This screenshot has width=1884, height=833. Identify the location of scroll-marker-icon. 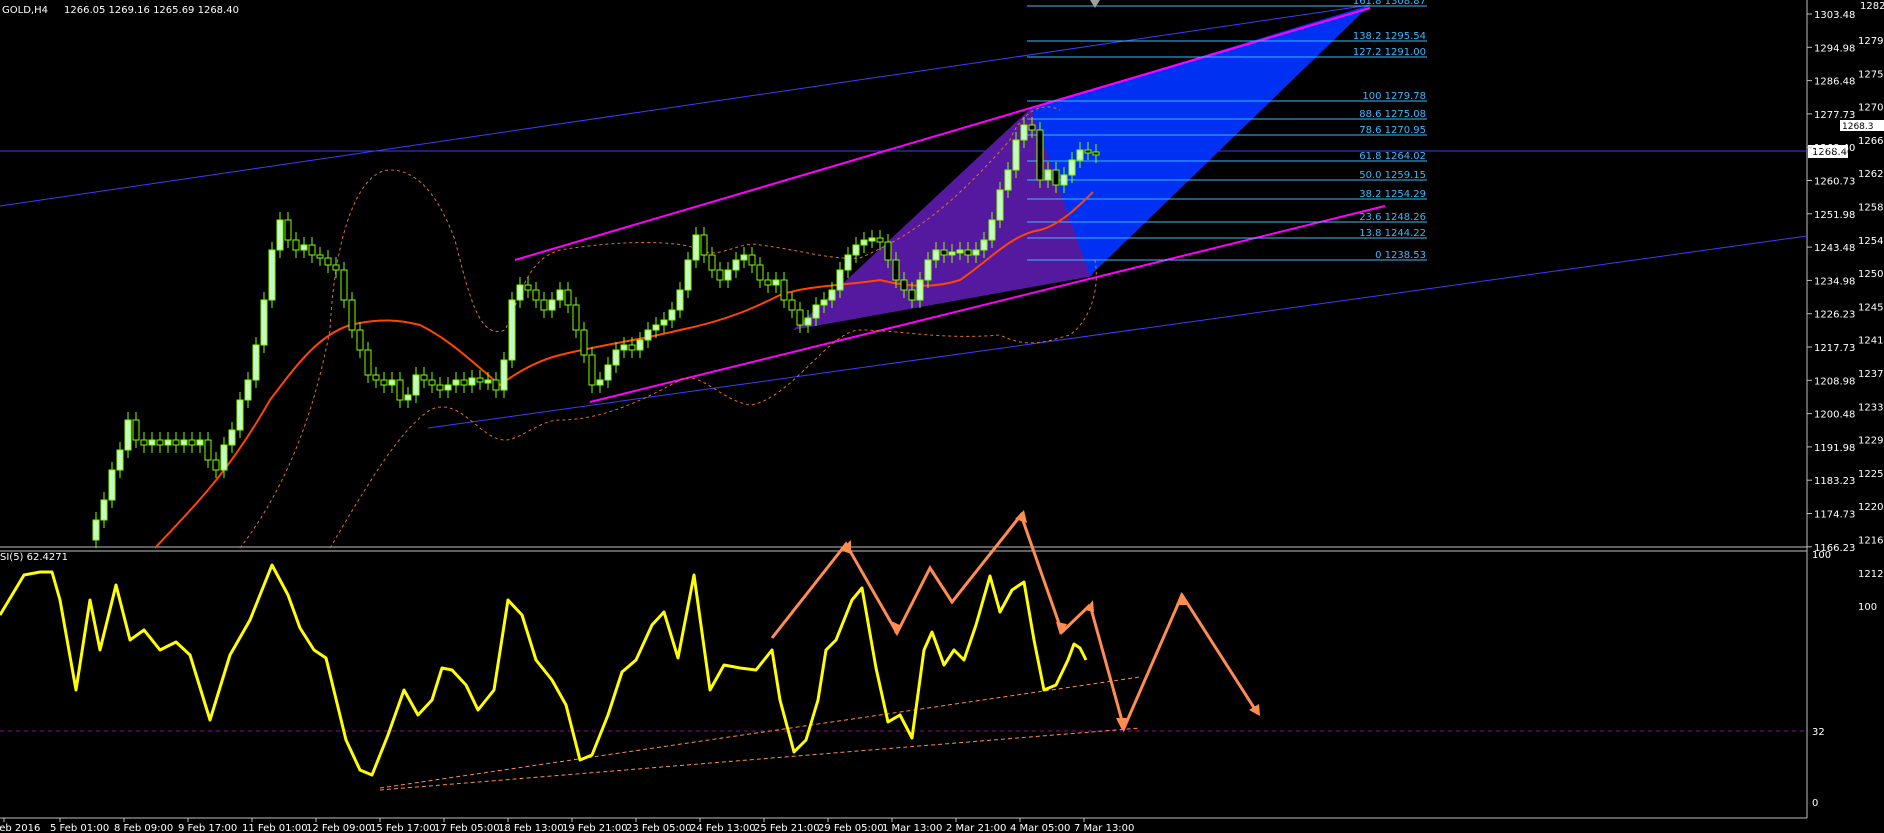
(1095, 4).